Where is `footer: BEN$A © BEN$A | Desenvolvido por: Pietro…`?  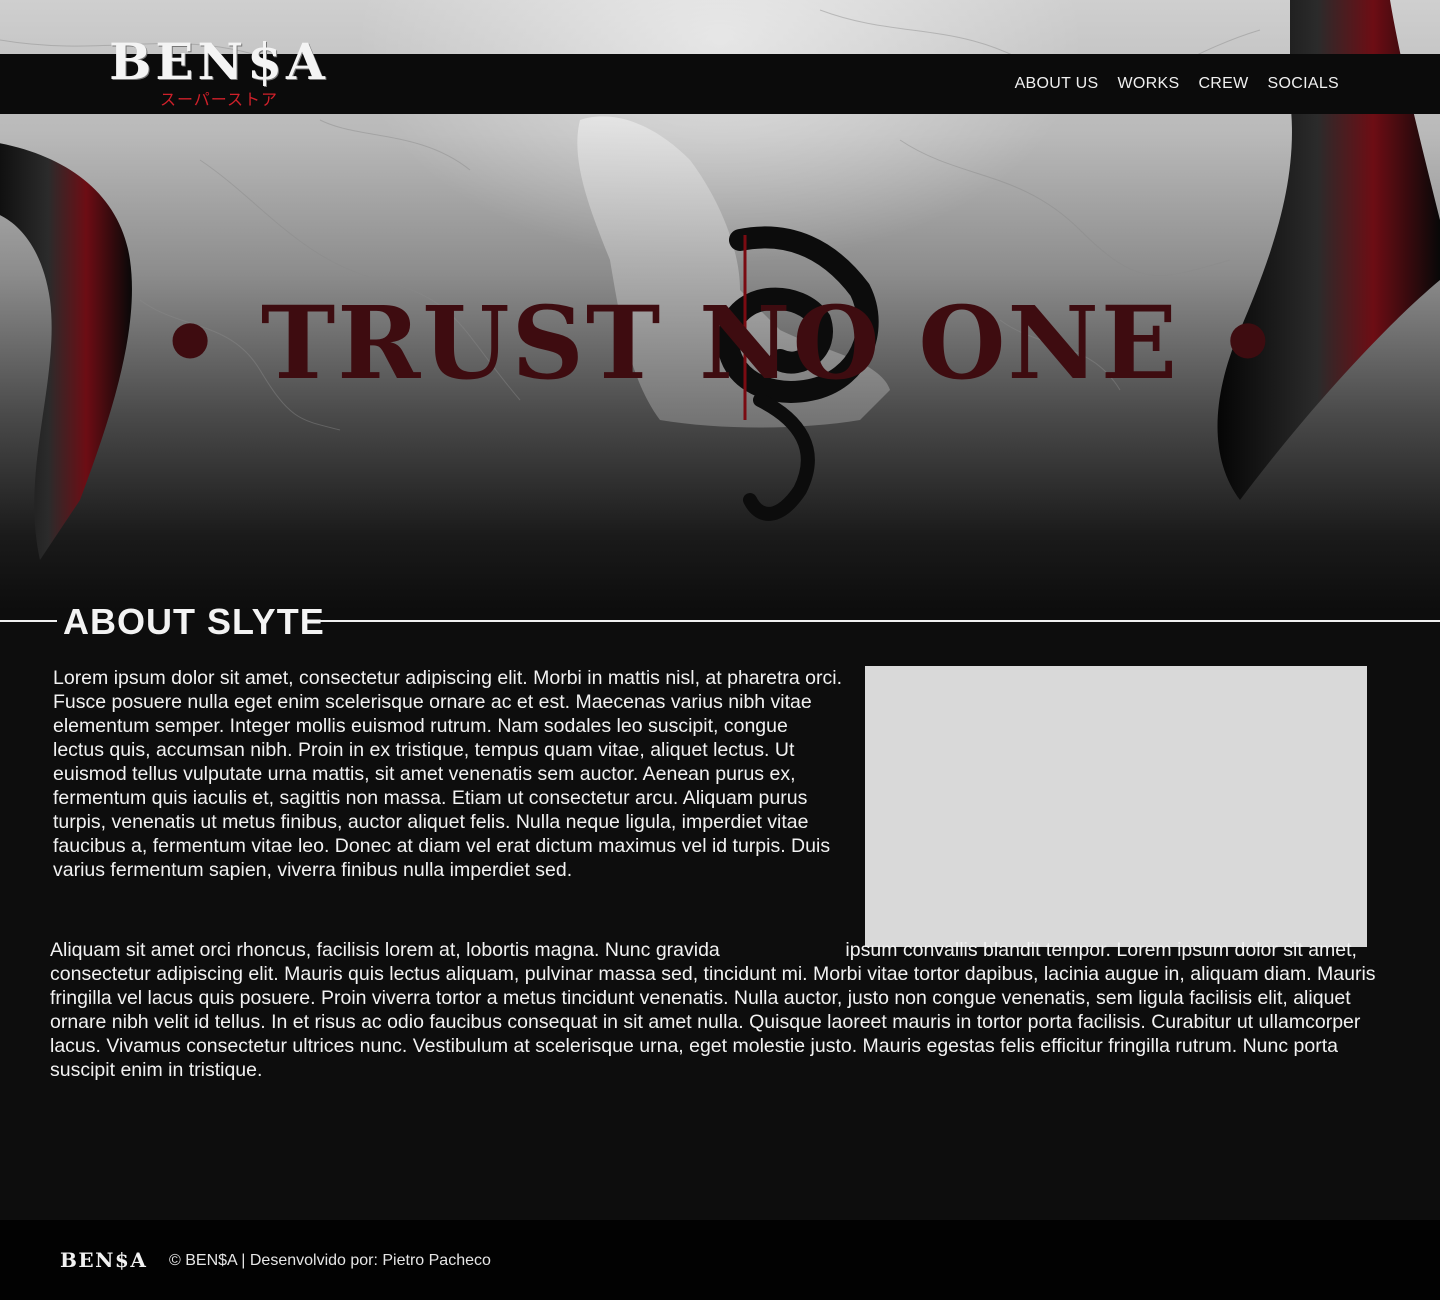 footer: BEN$A © BEN$A | Desenvolvido por: Pietro… is located at coordinates (720, 1260).